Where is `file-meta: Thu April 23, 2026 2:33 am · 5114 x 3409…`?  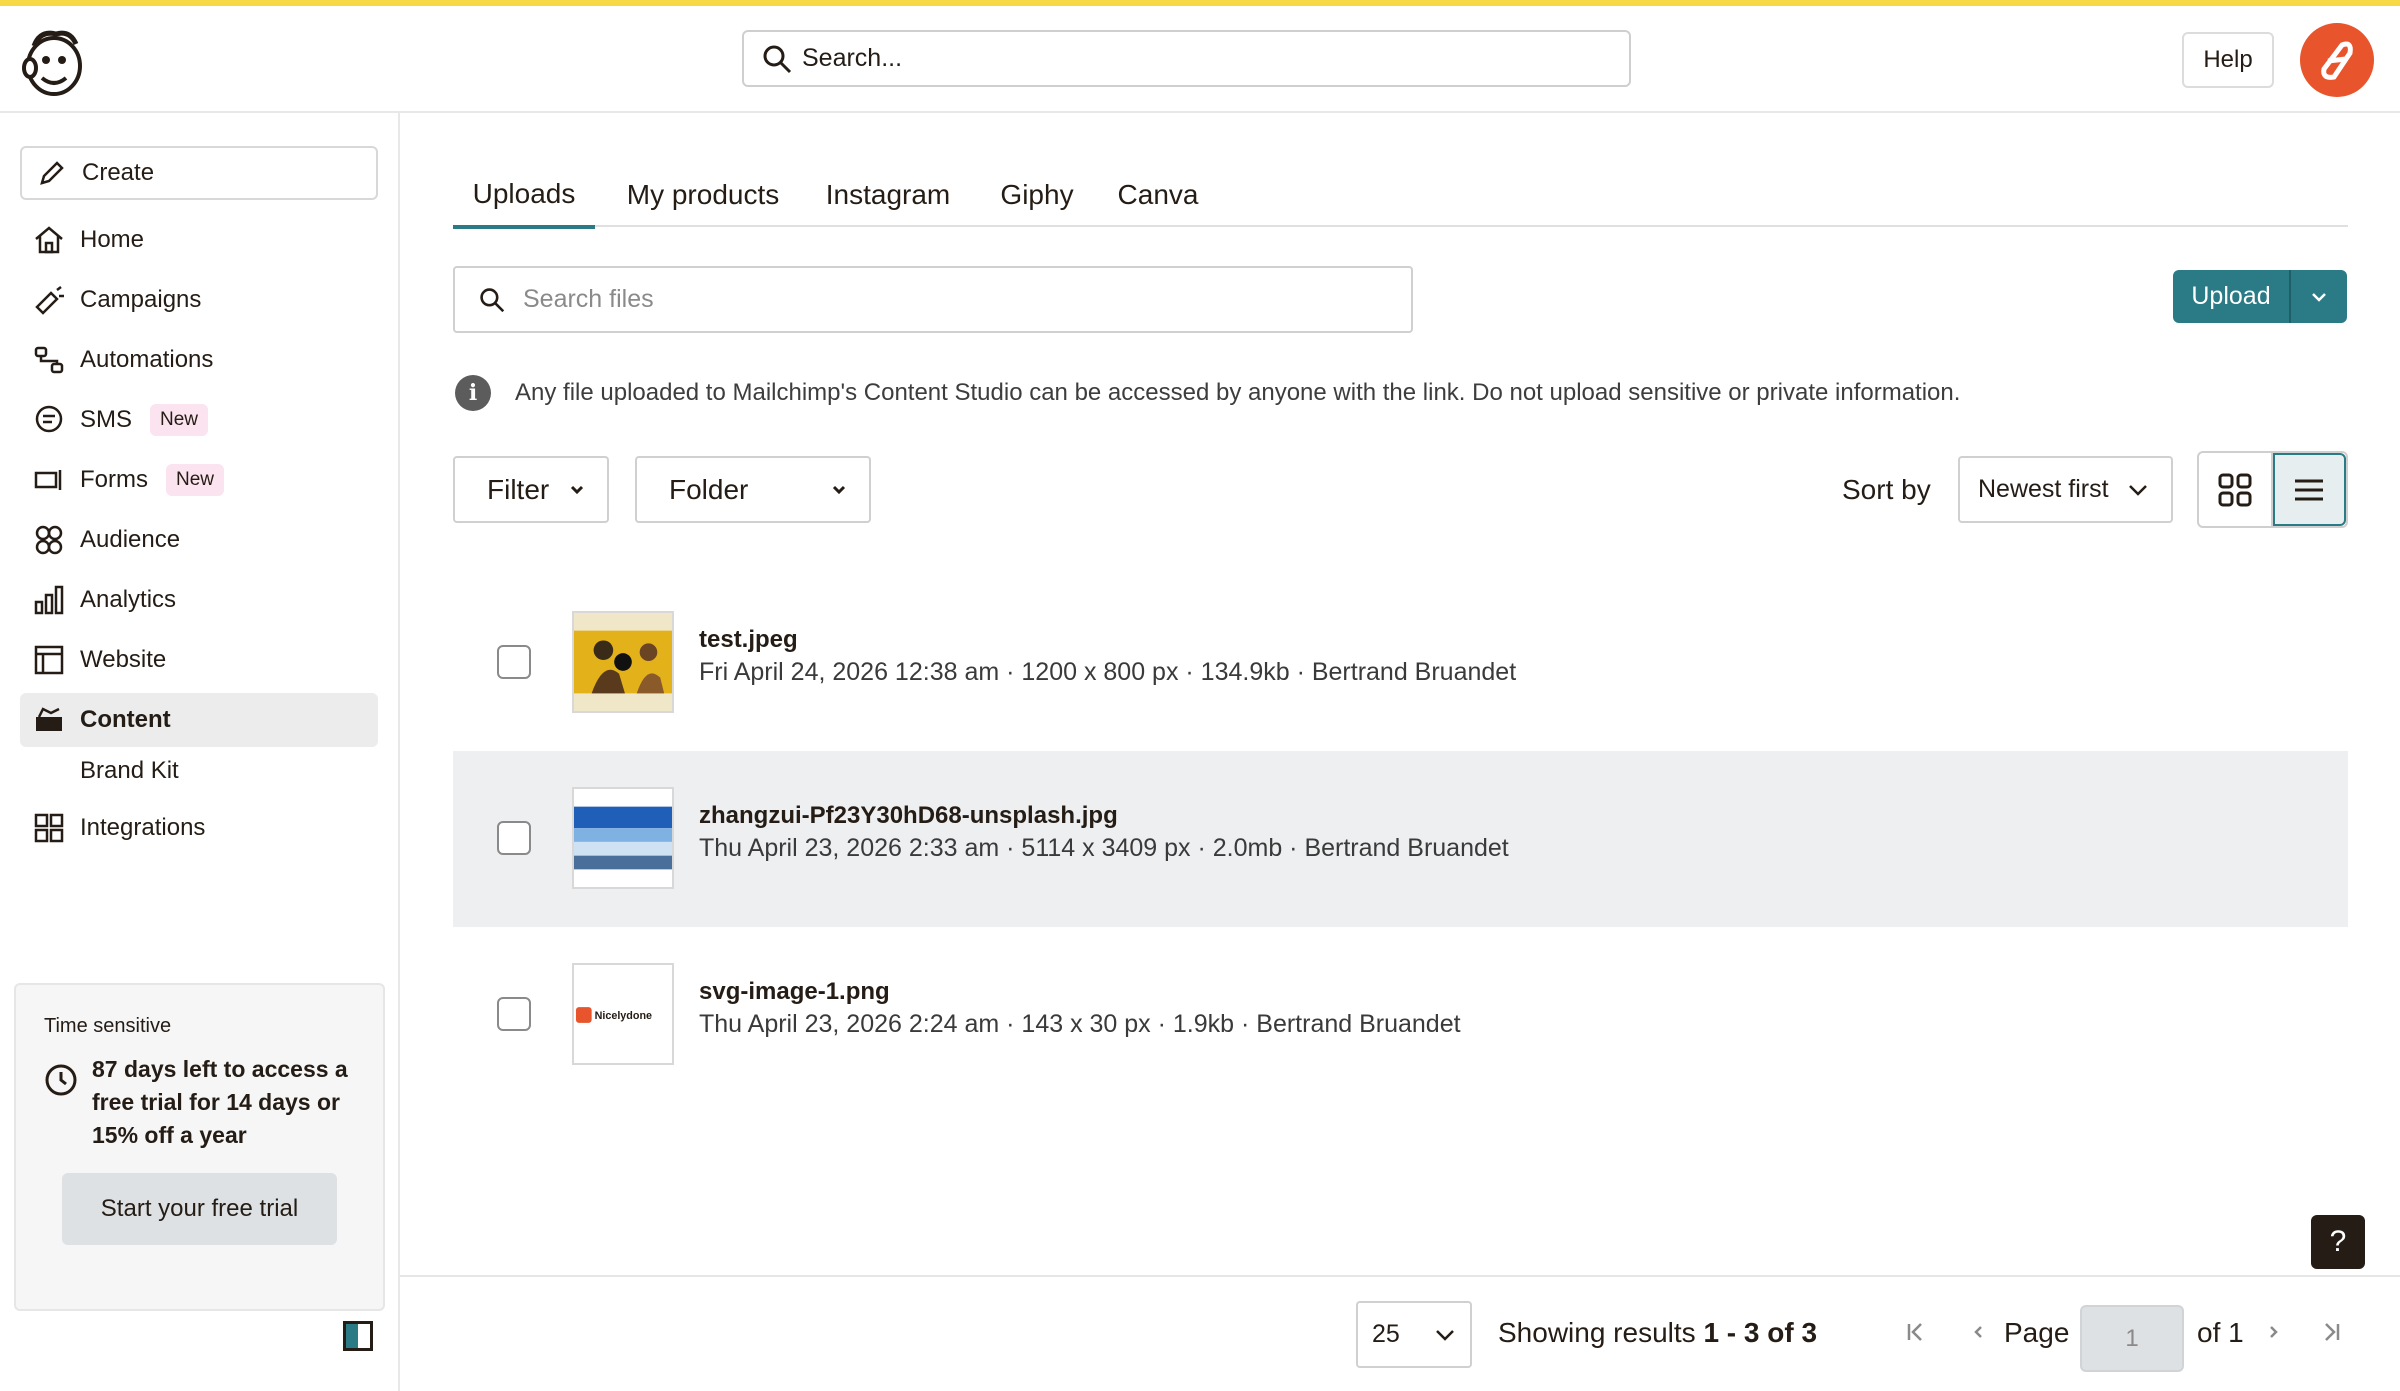
file-meta: Thu April 23, 2026 2:33 am · 5114 x 3409… is located at coordinates (1104, 848).